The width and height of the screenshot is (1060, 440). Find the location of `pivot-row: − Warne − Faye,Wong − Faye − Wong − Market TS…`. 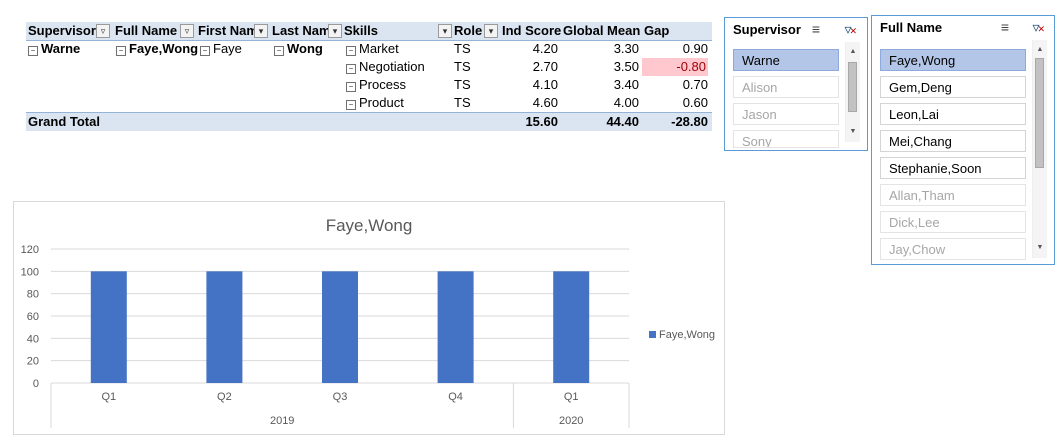

pivot-row: − Warne − Faye,Wong − Faye − Wong − Market TS… is located at coordinates (369, 49).